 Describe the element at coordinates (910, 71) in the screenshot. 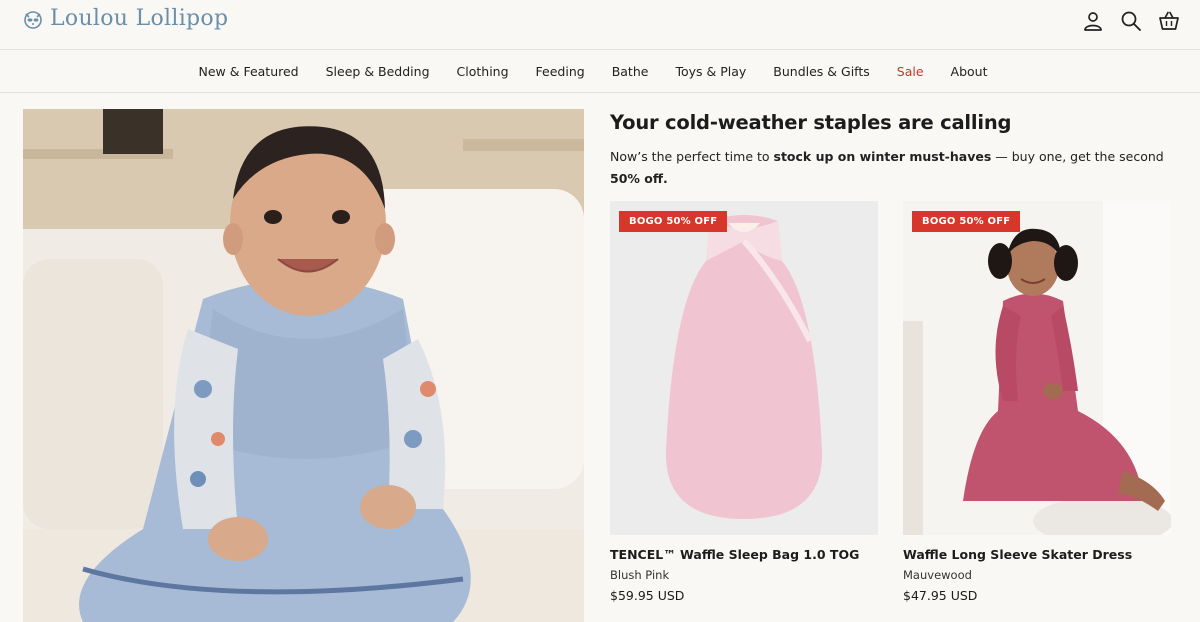

I see `nav-item-sale: Sale` at that location.